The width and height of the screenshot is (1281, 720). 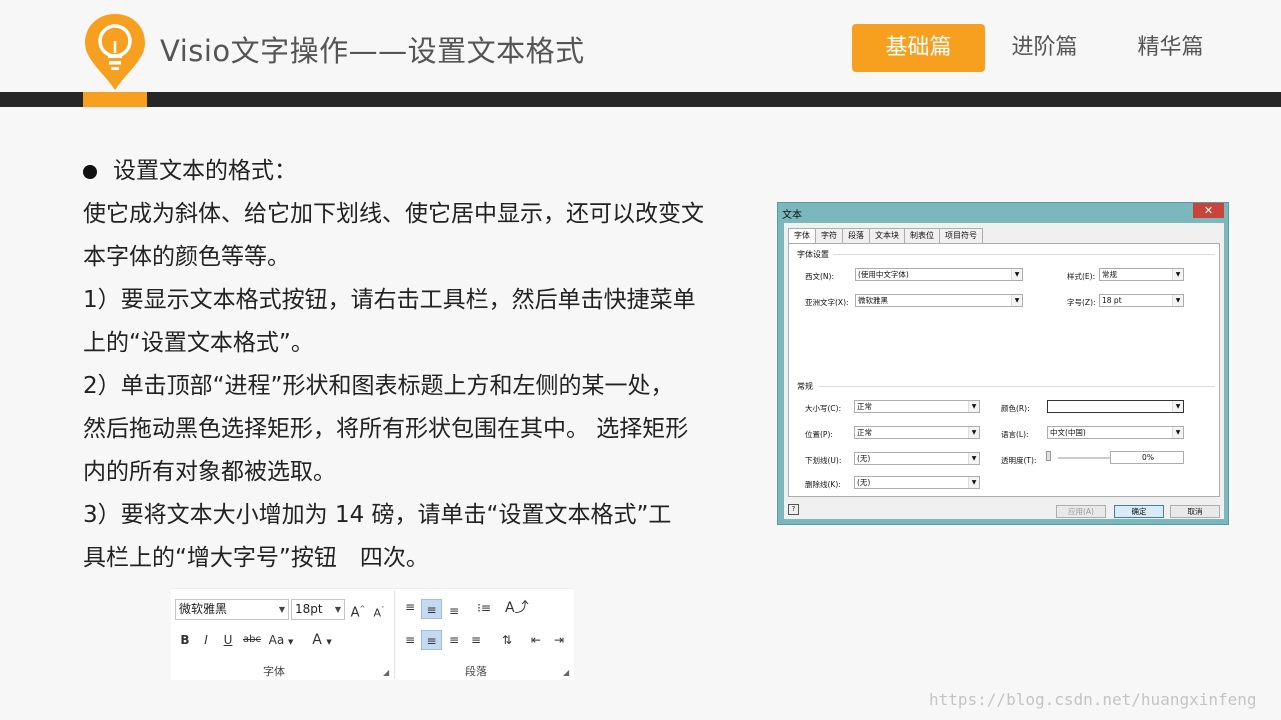 What do you see at coordinates (1044, 48) in the screenshot?
I see `nav-advanced-tab: 进阶篇` at bounding box center [1044, 48].